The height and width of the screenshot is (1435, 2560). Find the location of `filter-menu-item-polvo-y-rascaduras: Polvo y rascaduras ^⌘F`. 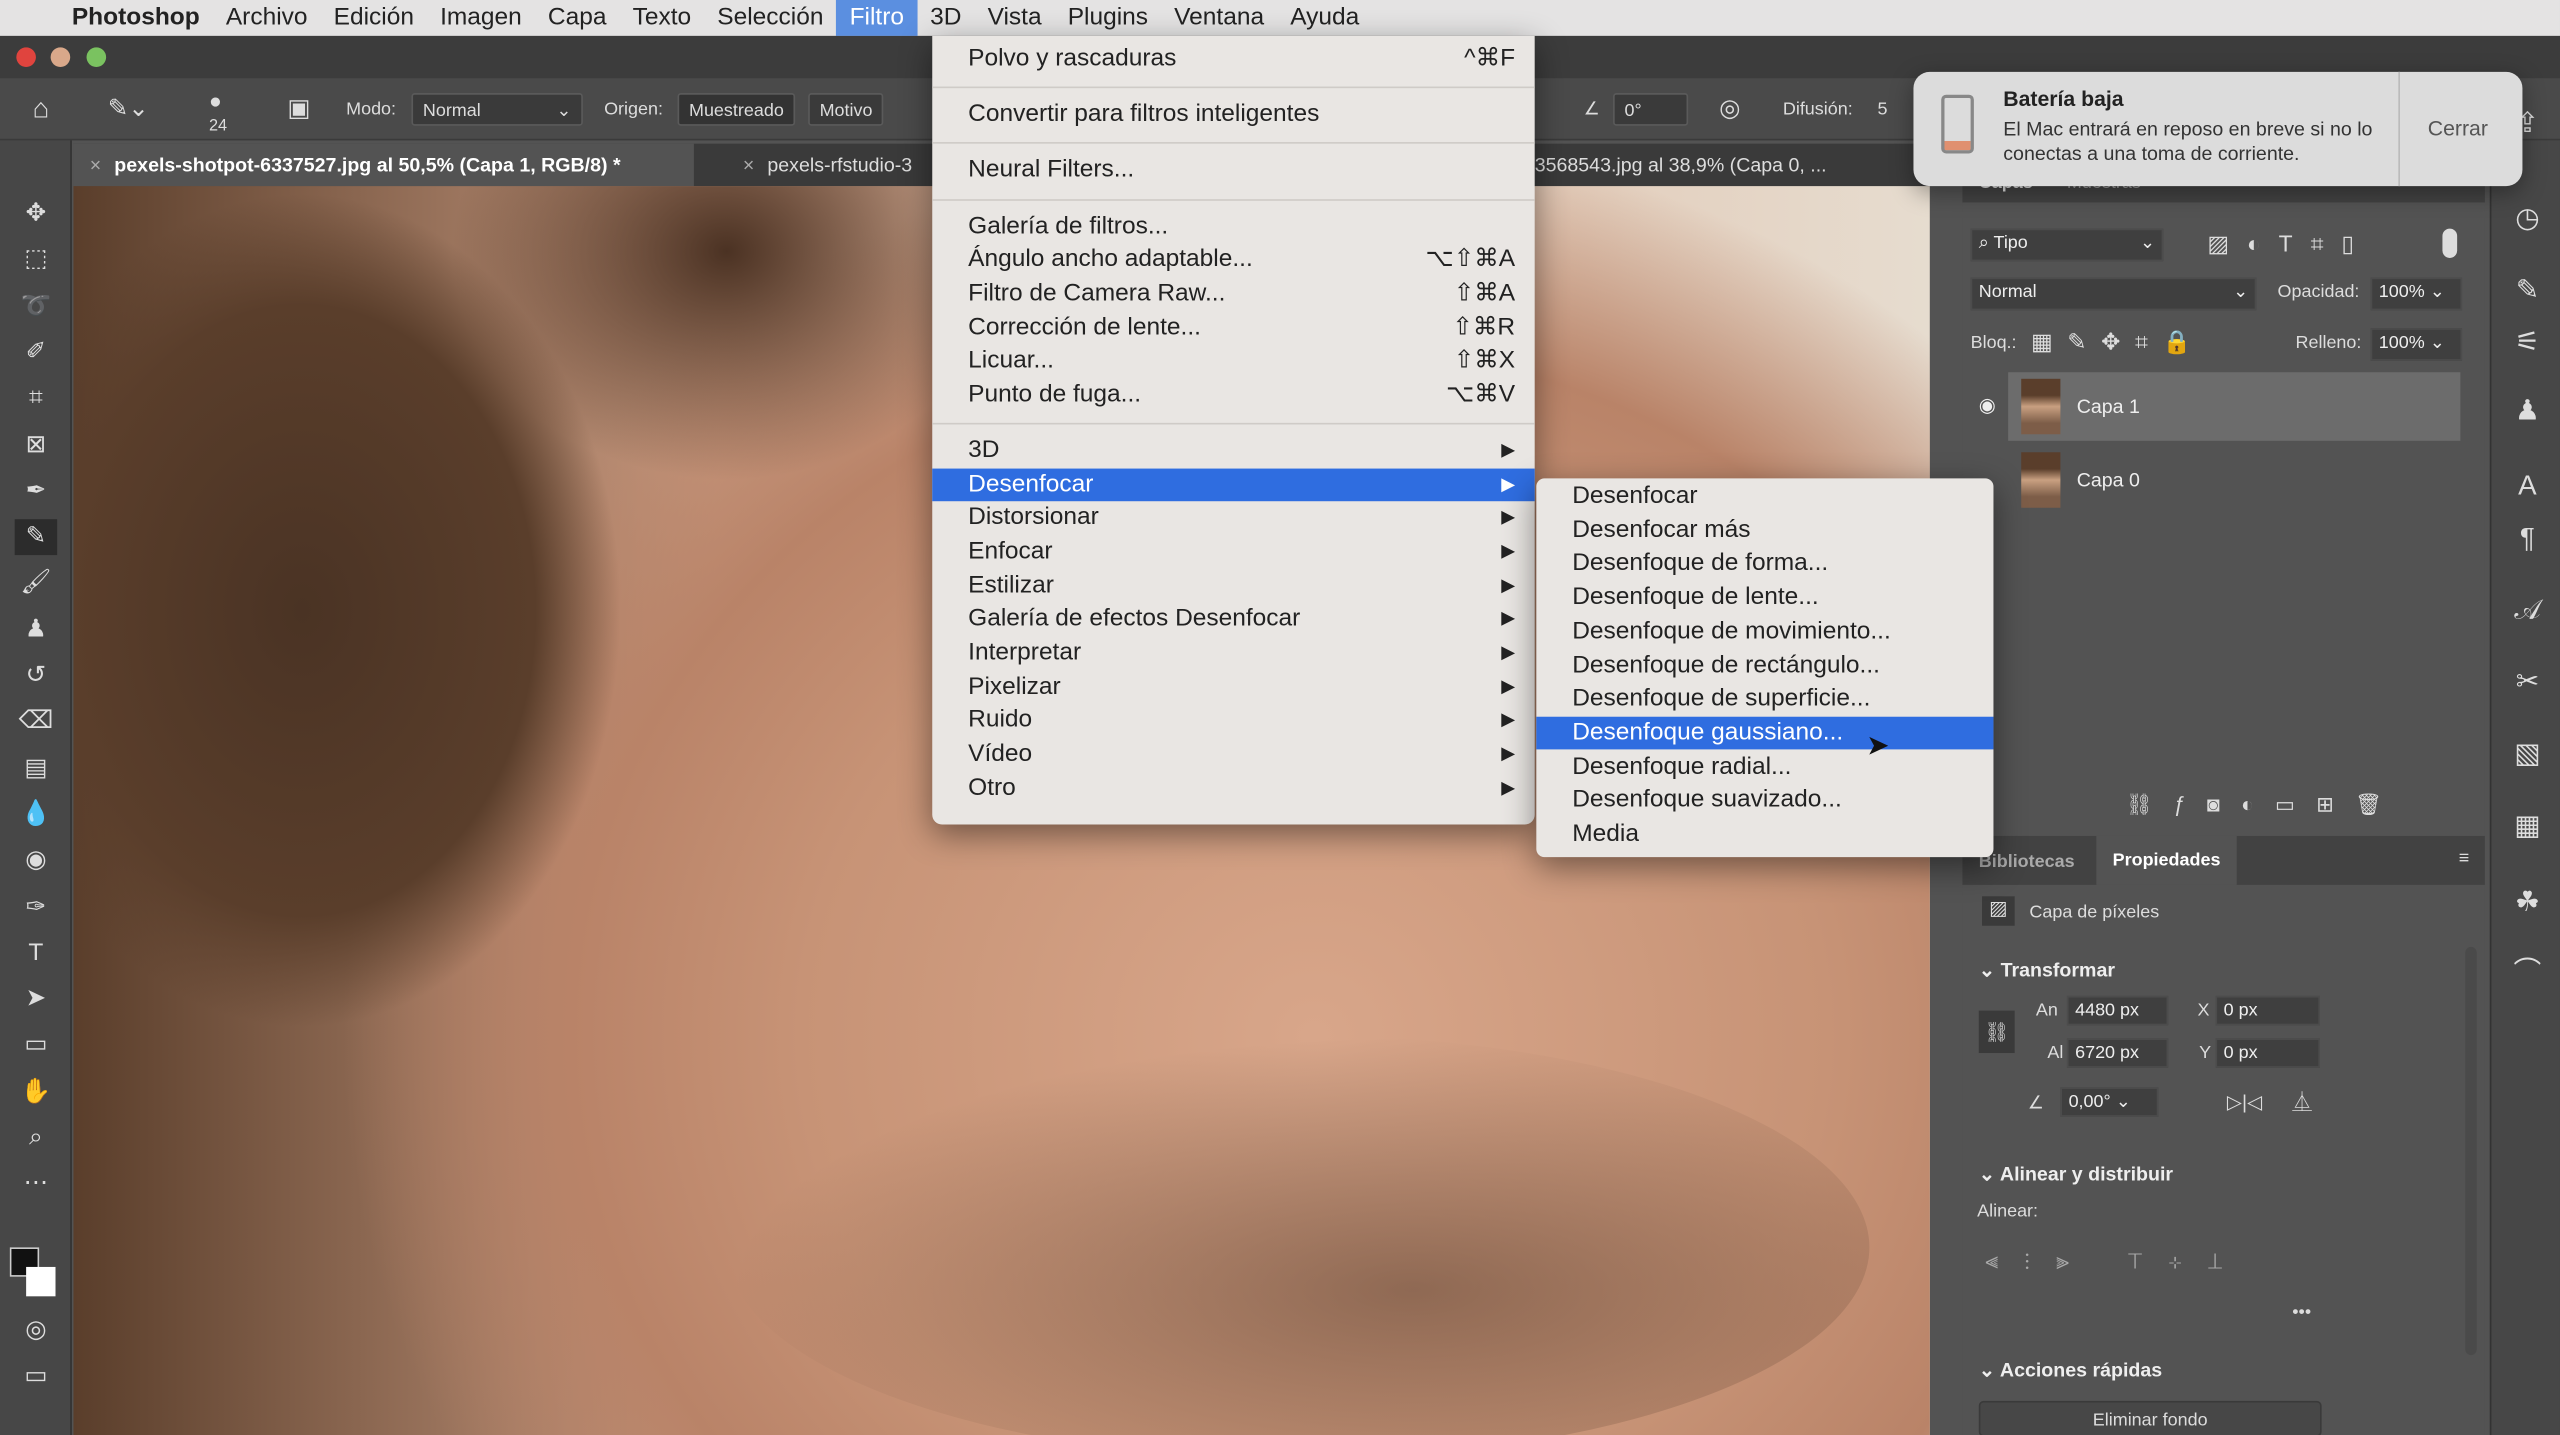

filter-menu-item-polvo-y-rascaduras: Polvo y rascaduras ^⌘F is located at coordinates (1233, 58).